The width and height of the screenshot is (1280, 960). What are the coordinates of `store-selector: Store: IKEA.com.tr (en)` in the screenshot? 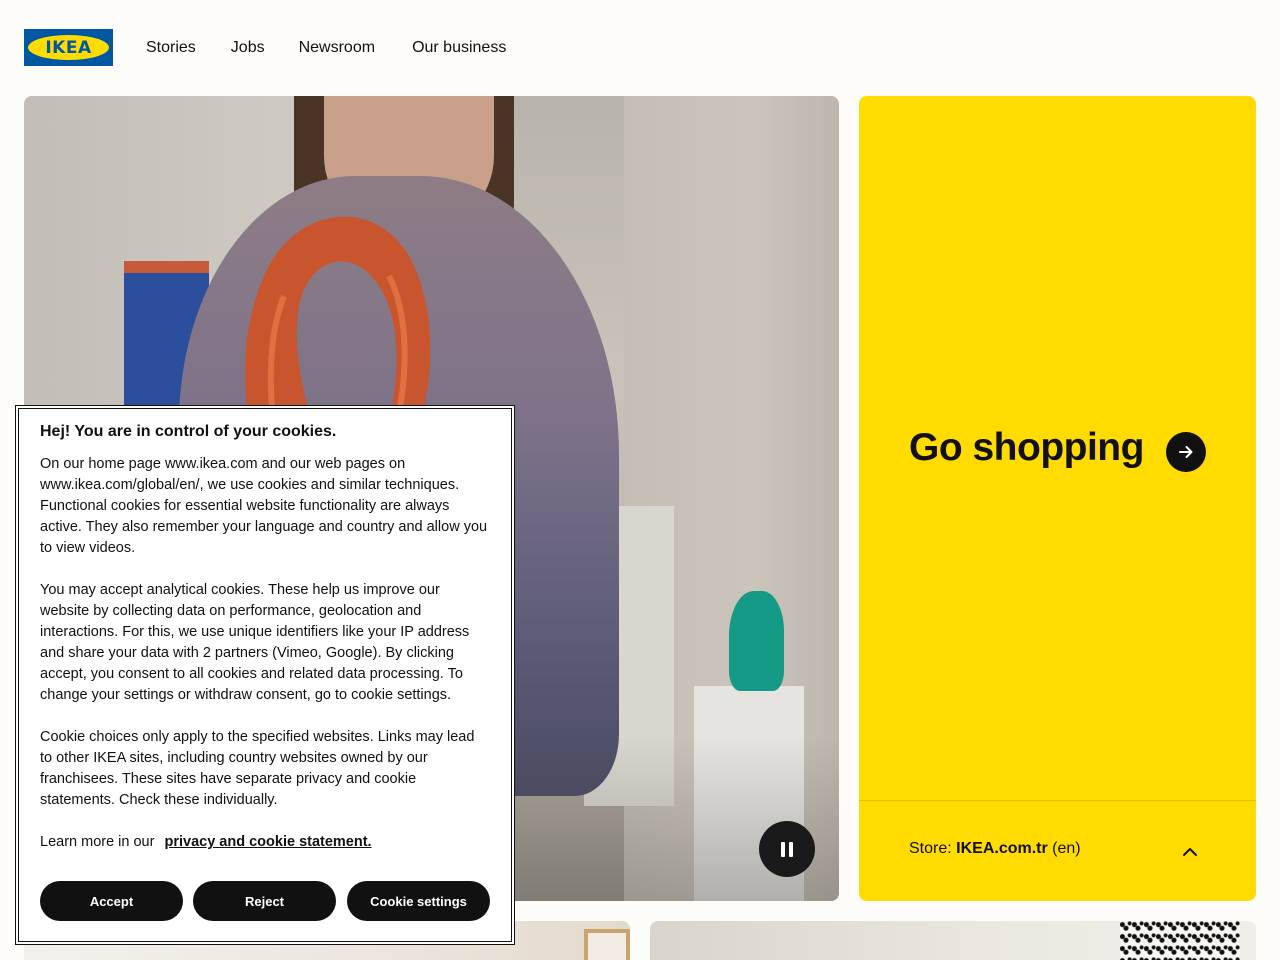 It's located at (1057, 851).